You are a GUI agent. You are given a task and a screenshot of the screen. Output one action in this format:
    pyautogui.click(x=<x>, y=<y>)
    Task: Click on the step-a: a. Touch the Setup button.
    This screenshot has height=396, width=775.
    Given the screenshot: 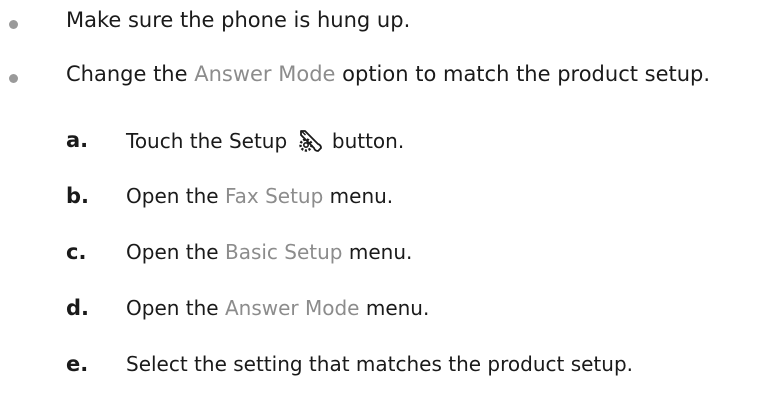 What is the action you would take?
    pyautogui.click(x=387, y=140)
    